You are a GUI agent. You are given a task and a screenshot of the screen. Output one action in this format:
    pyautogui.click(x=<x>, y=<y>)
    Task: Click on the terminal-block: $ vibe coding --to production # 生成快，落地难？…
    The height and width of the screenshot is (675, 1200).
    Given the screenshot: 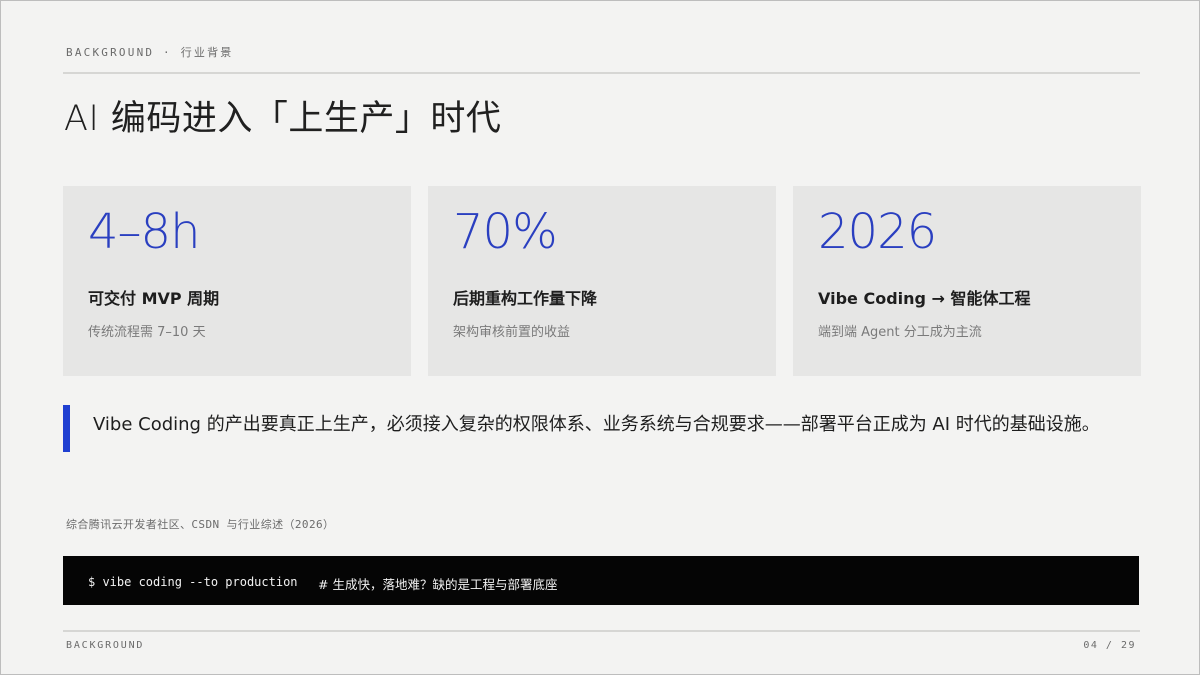 What is the action you would take?
    pyautogui.click(x=601, y=580)
    